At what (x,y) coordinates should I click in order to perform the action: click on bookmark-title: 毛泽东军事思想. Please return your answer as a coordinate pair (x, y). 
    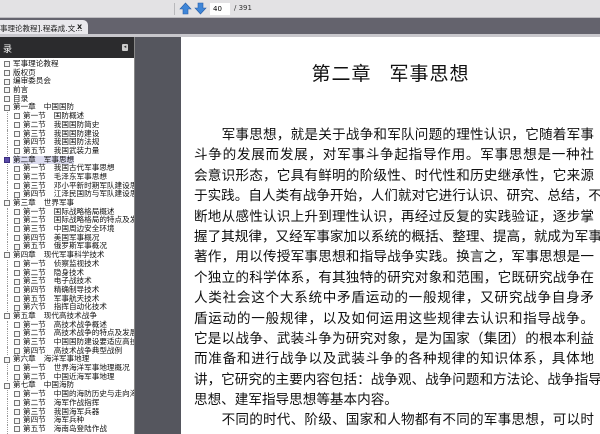
    Looking at the image, I should click on (80, 176).